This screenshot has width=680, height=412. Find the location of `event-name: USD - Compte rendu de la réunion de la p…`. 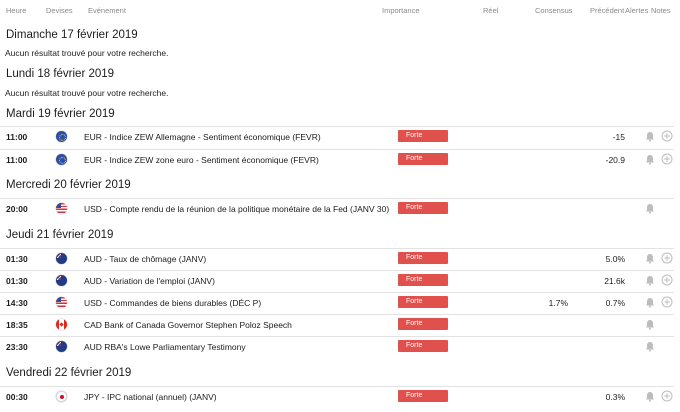

event-name: USD - Compte rendu de la réunion de la p… is located at coordinates (236, 209).